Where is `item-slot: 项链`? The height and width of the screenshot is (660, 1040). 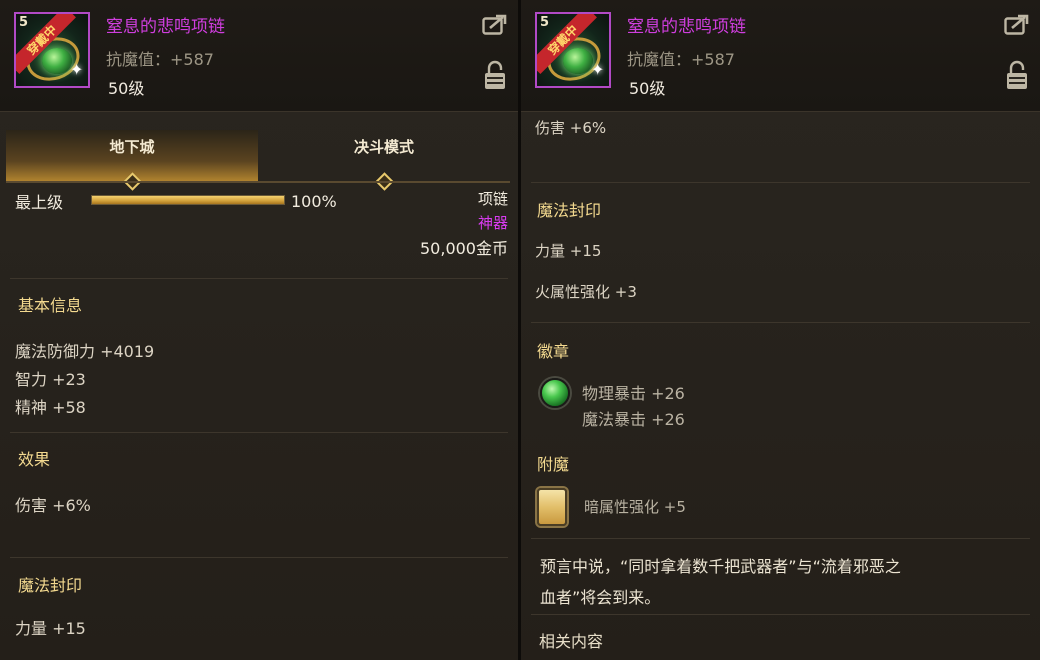 item-slot: 项链 is located at coordinates (492, 199).